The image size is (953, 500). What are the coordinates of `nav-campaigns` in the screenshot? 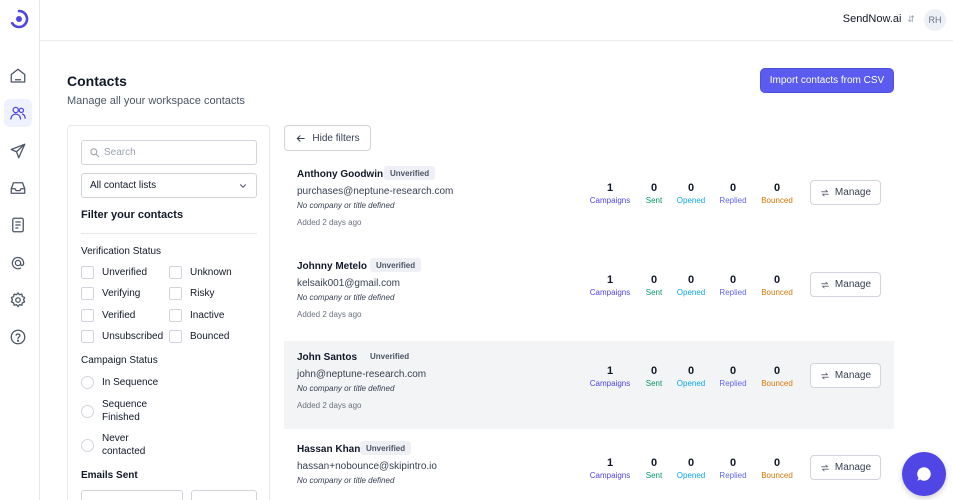 It's located at (18, 151).